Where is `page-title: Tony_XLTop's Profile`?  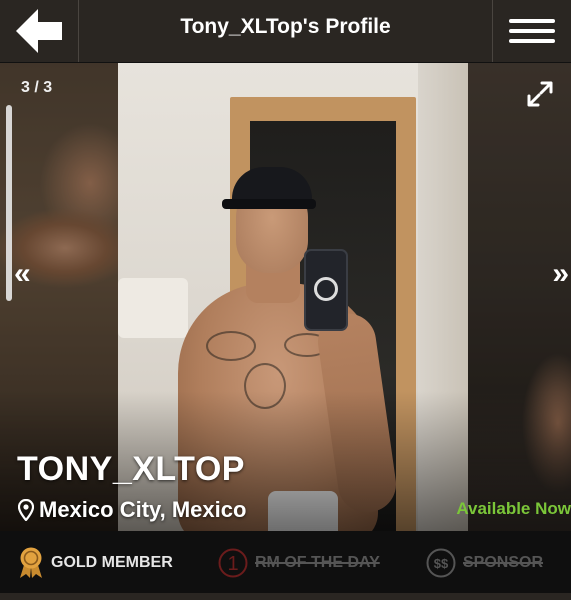
page-title: Tony_XLTop's Profile is located at coordinates (285, 26).